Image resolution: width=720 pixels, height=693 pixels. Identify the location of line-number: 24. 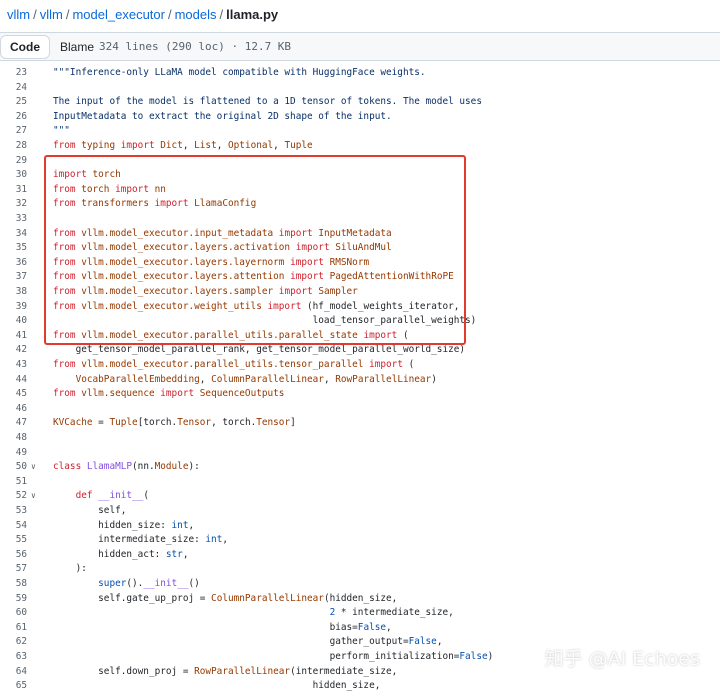
(13, 88).